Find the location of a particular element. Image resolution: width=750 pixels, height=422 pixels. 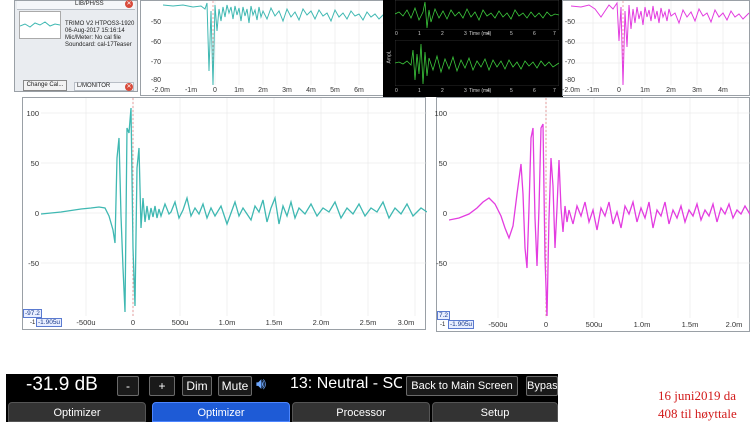

slot-bottom-label: L/MONITOR is located at coordinates (94, 86).